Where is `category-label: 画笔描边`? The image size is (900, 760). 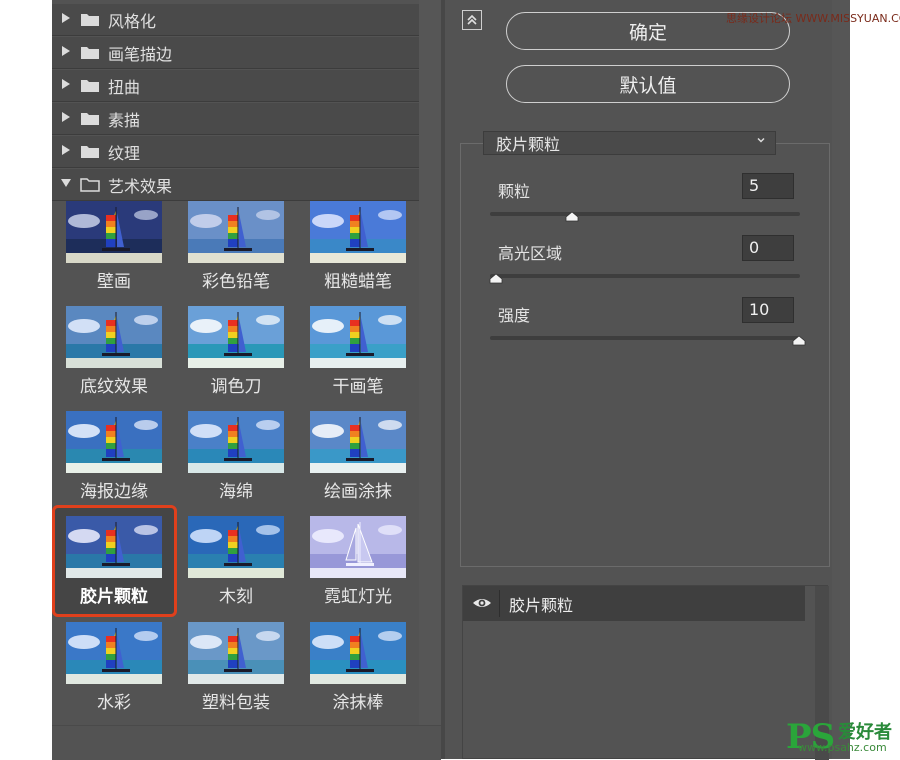
category-label: 画笔描边 is located at coordinates (140, 54).